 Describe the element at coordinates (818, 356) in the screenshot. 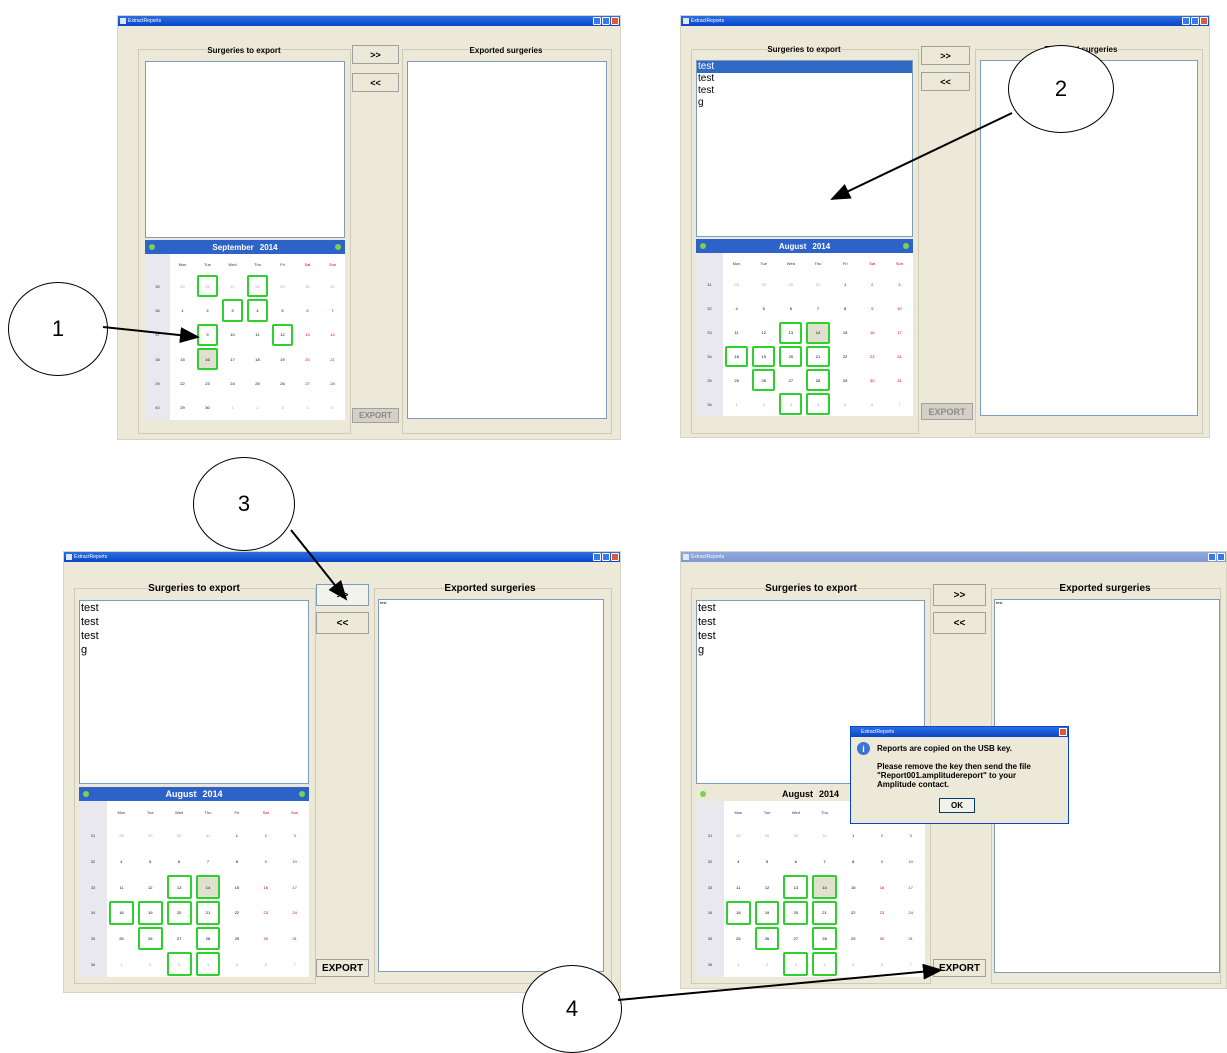

I see `calendar-day: 21` at that location.